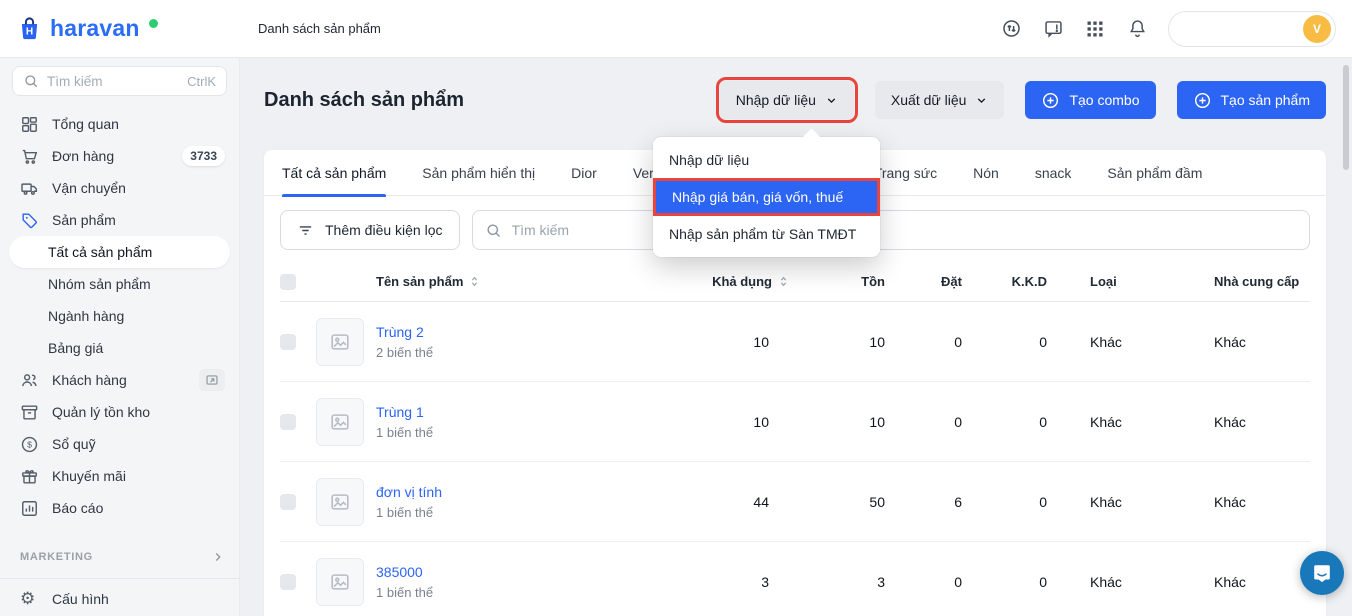 The width and height of the screenshot is (1352, 616). Describe the element at coordinates (120, 28) in the screenshot. I see `brand-logo: H haravan` at that location.